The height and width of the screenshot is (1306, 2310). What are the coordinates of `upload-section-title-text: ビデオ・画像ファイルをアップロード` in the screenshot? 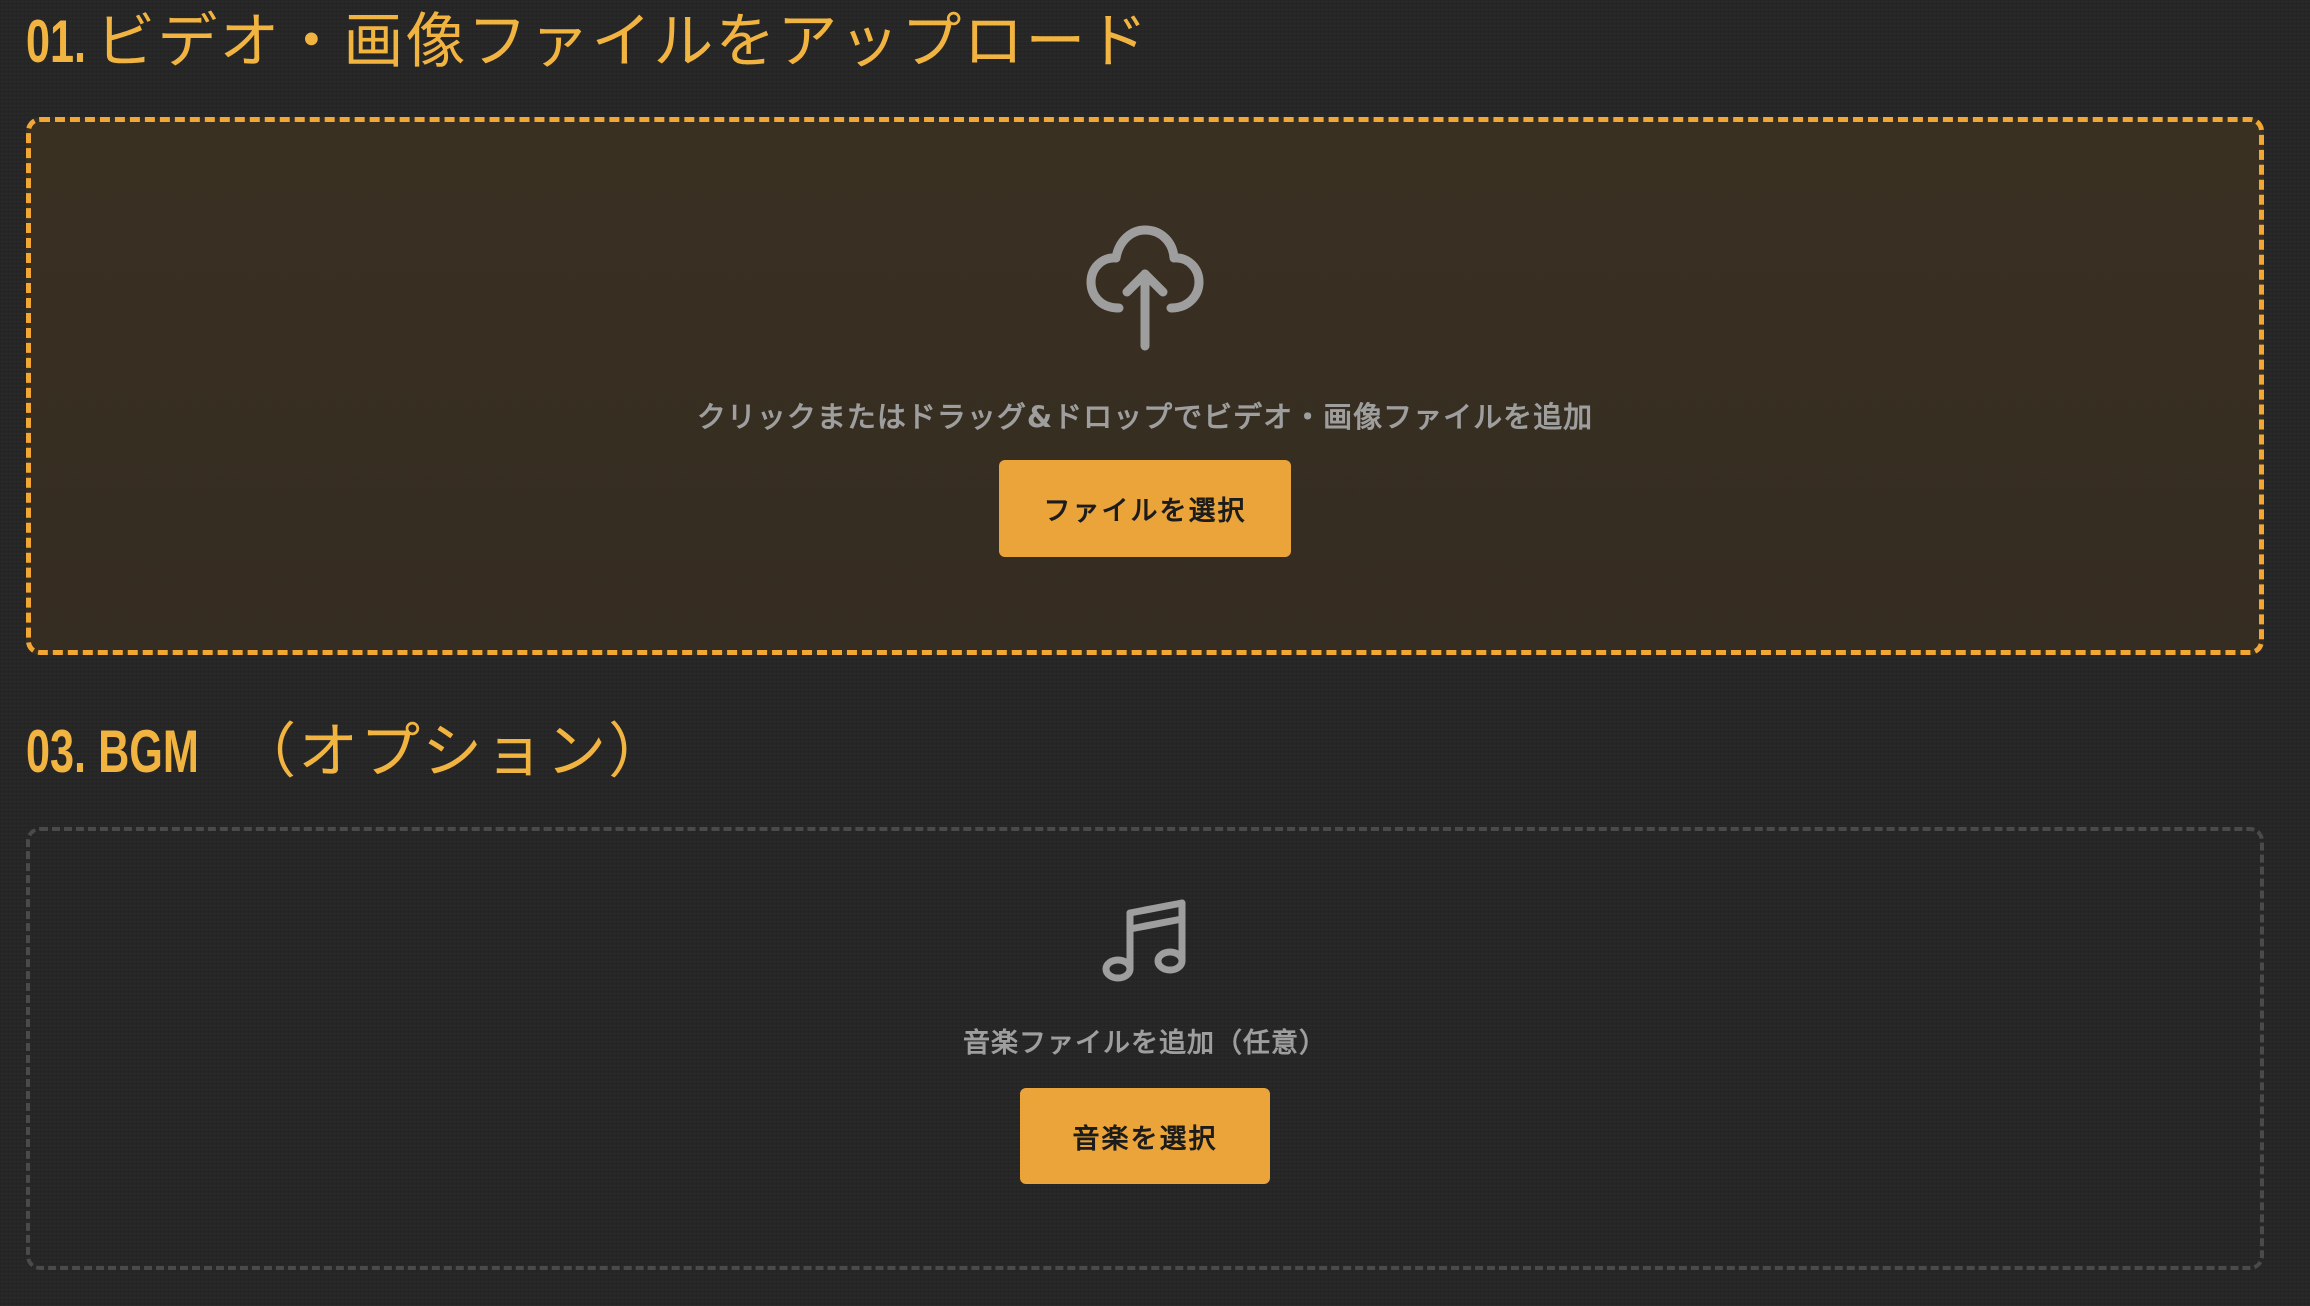 It's located at (622, 42).